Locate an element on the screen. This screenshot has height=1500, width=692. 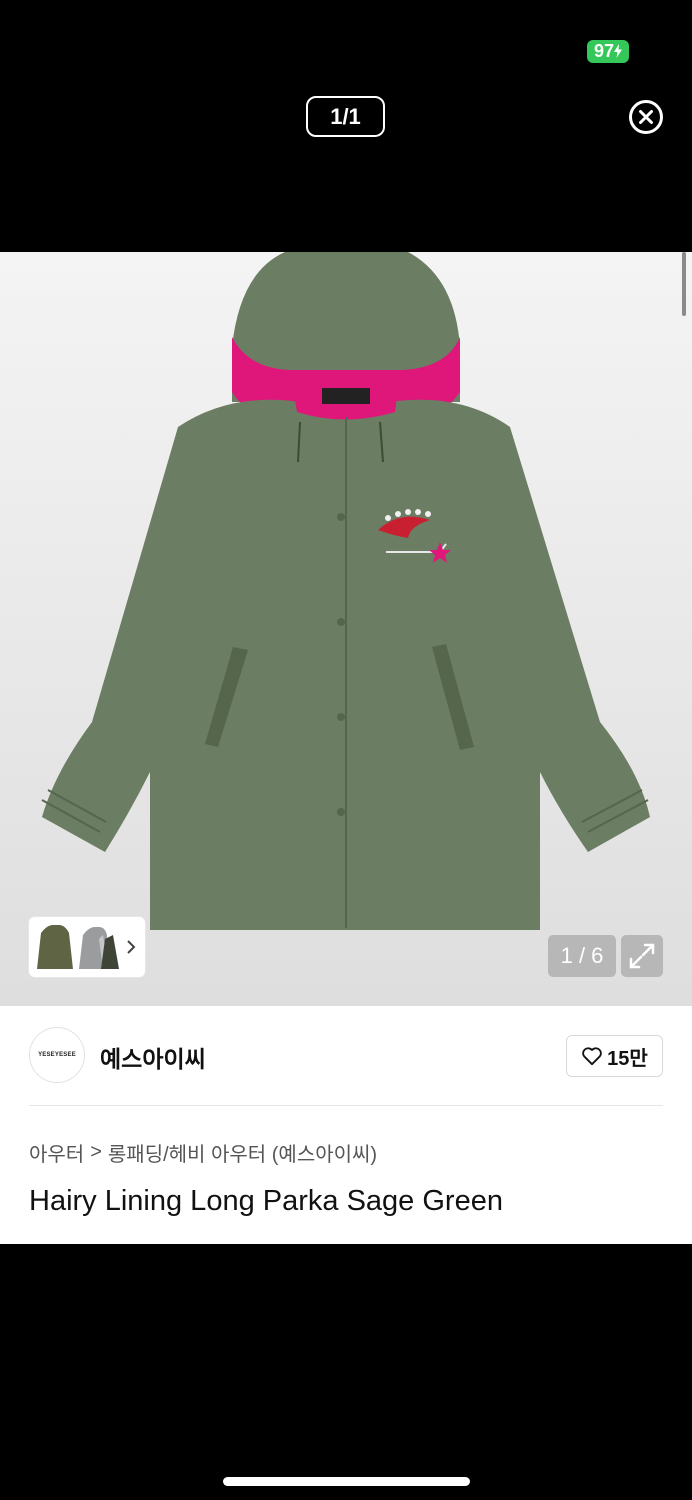
divider is located at coordinates (346, 1105).